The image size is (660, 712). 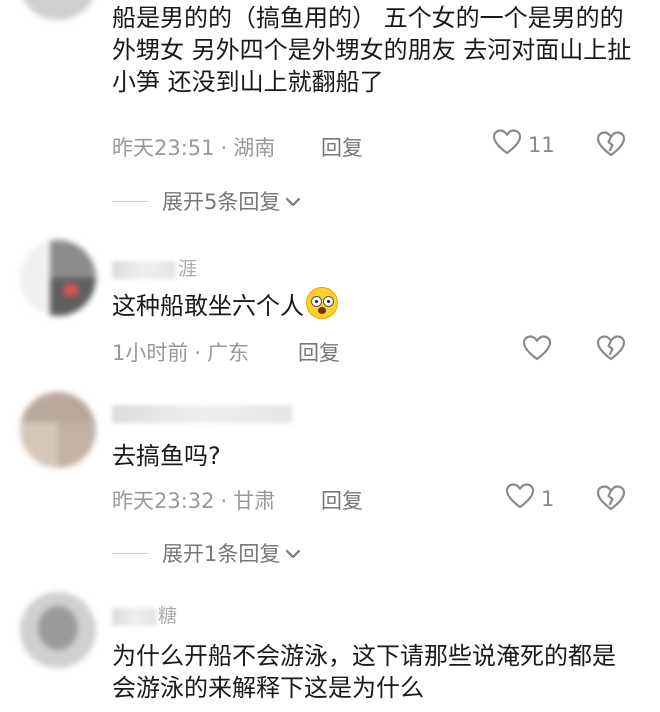 I want to click on username: 涯, so click(x=154, y=267).